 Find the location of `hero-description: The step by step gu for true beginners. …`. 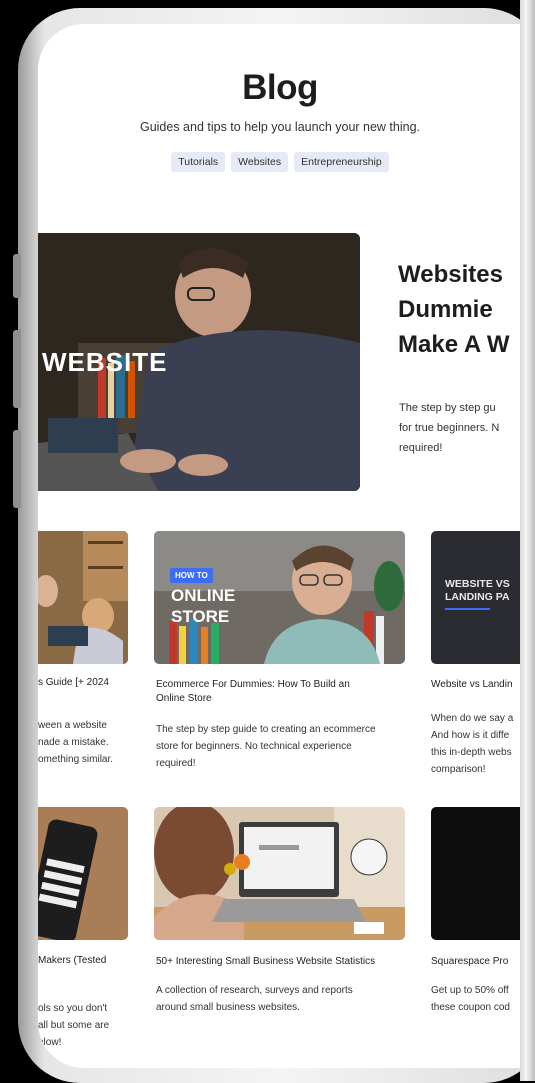

hero-description: The step by step gu for true beginners. … is located at coordinates (460, 428).